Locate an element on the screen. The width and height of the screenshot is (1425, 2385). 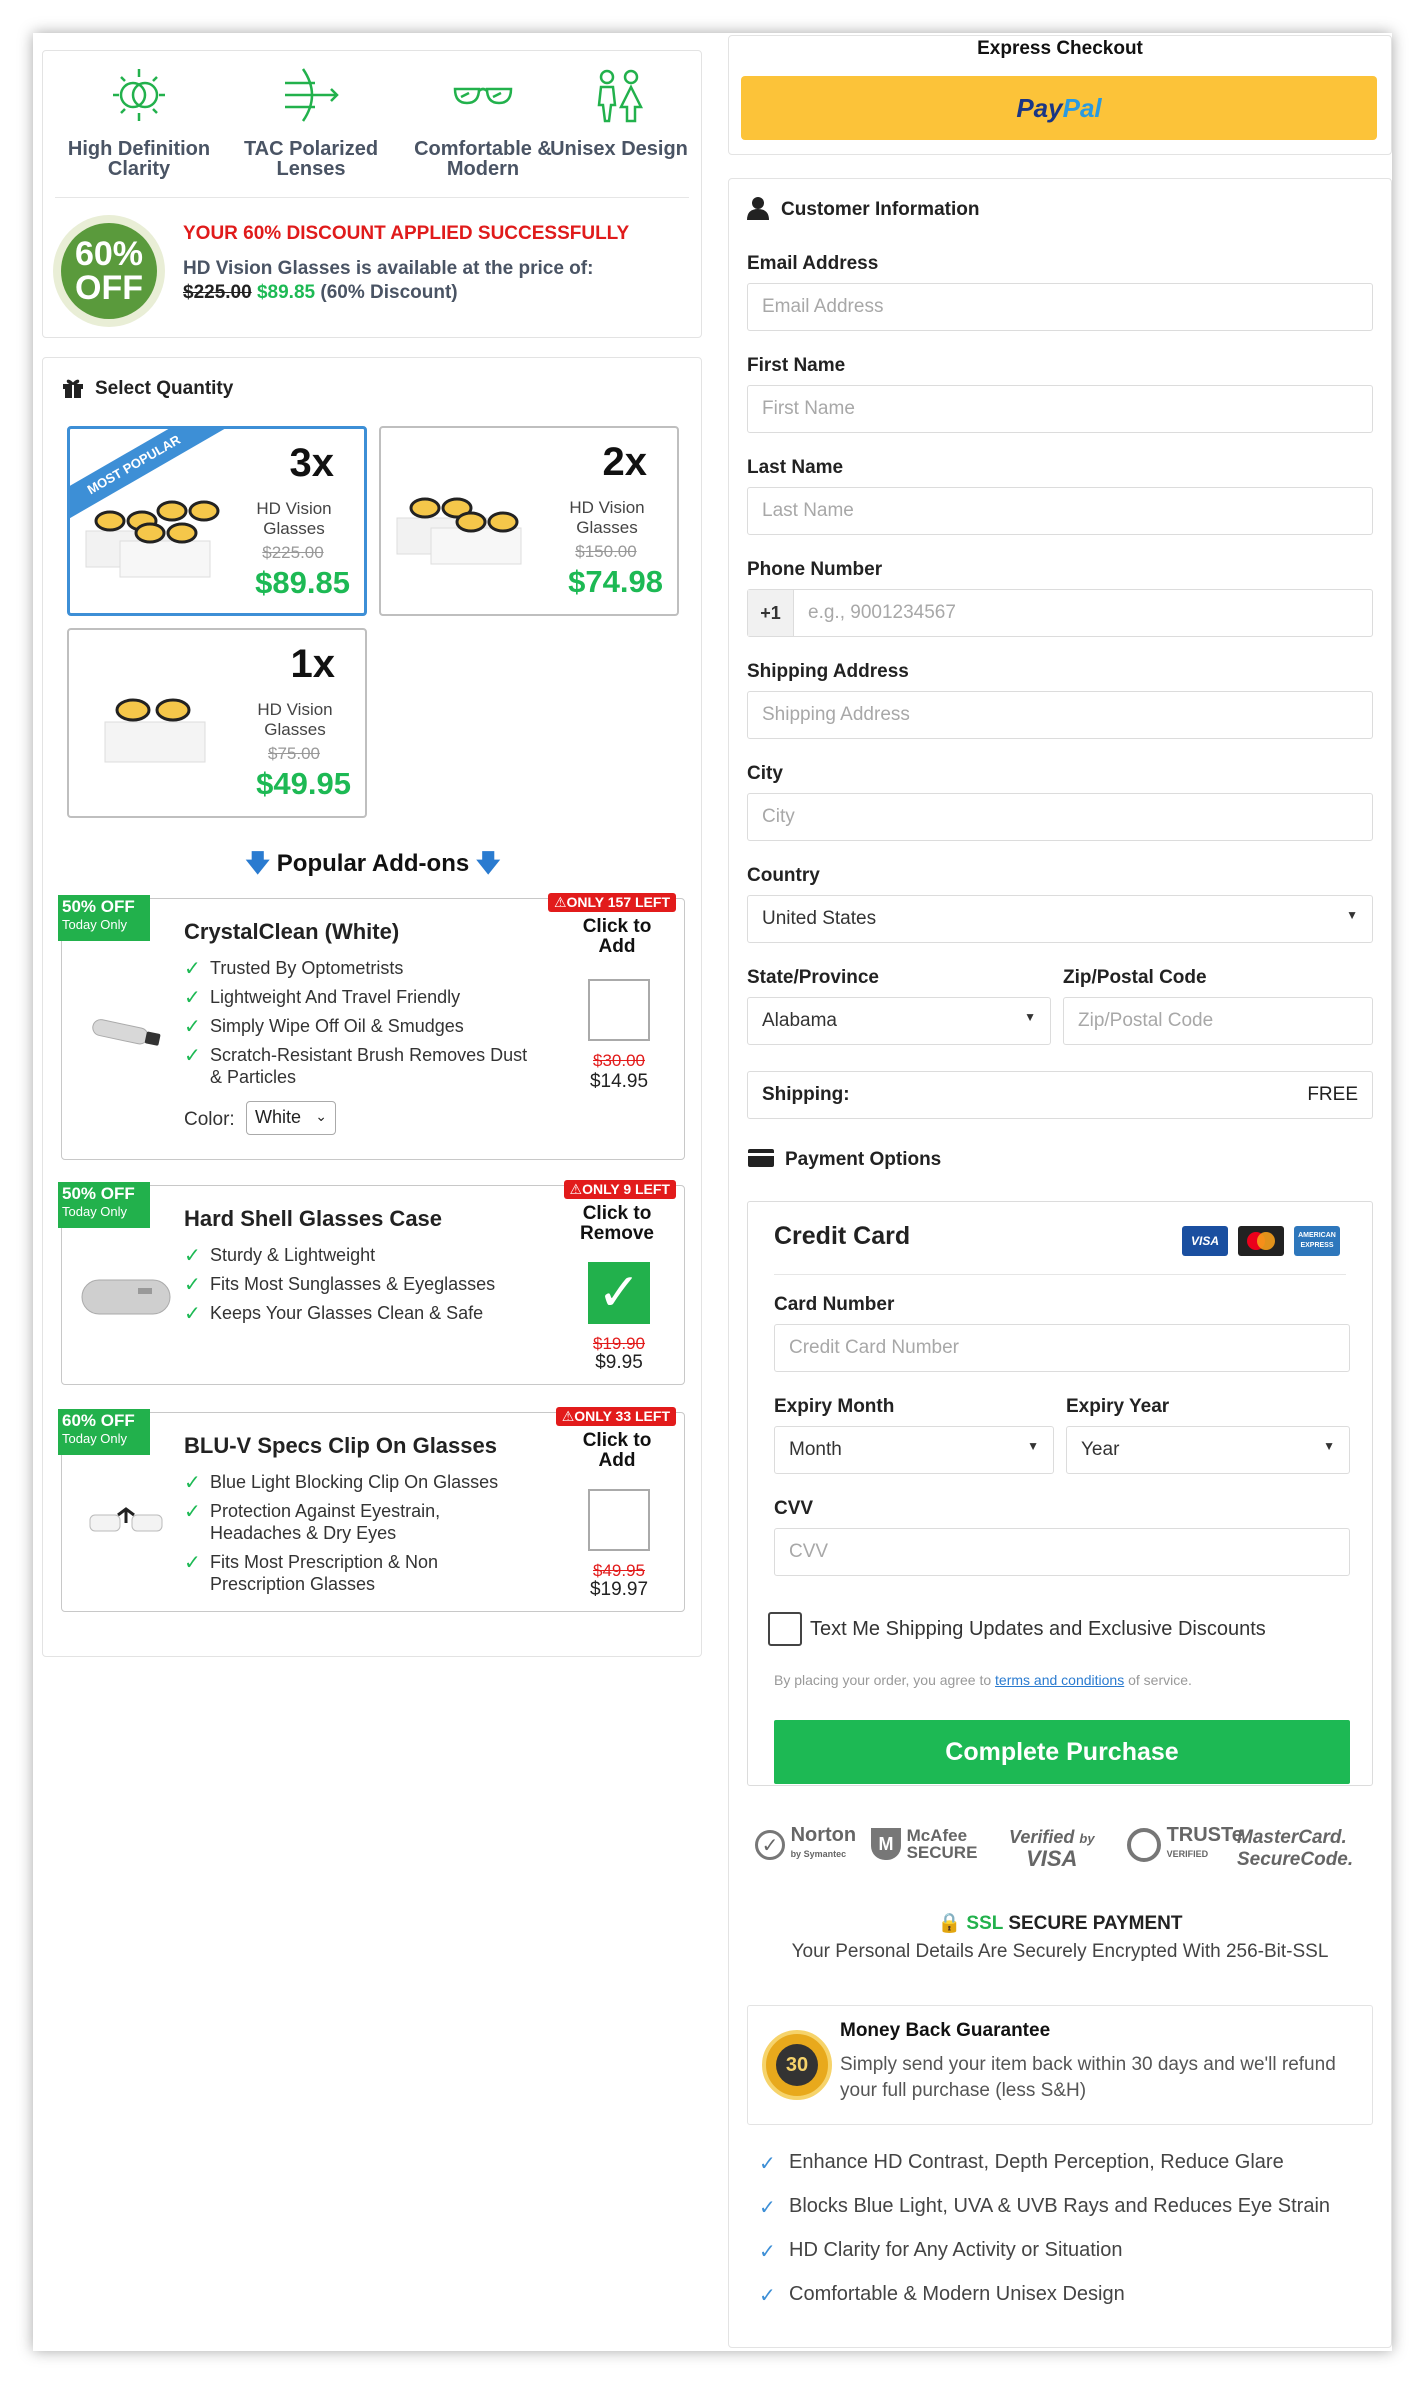
color-label: Color: is located at coordinates (209, 1119).